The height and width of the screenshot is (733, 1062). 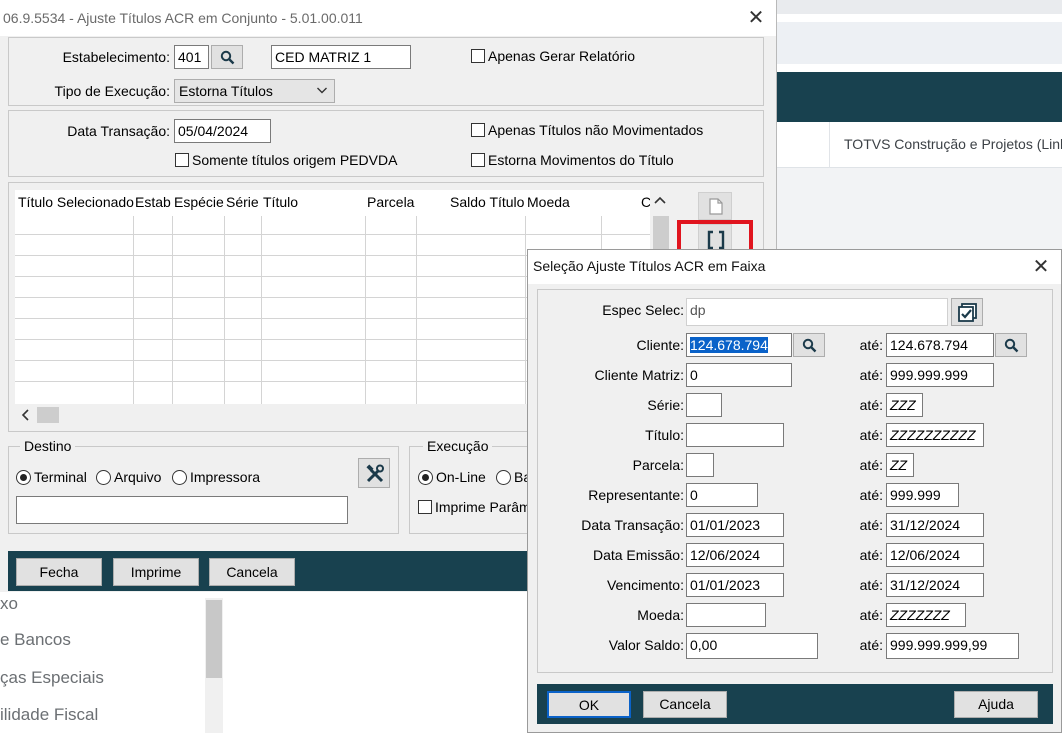 What do you see at coordinates (254, 91) in the screenshot?
I see `tipo-execucao-select: Estorna Títulos` at bounding box center [254, 91].